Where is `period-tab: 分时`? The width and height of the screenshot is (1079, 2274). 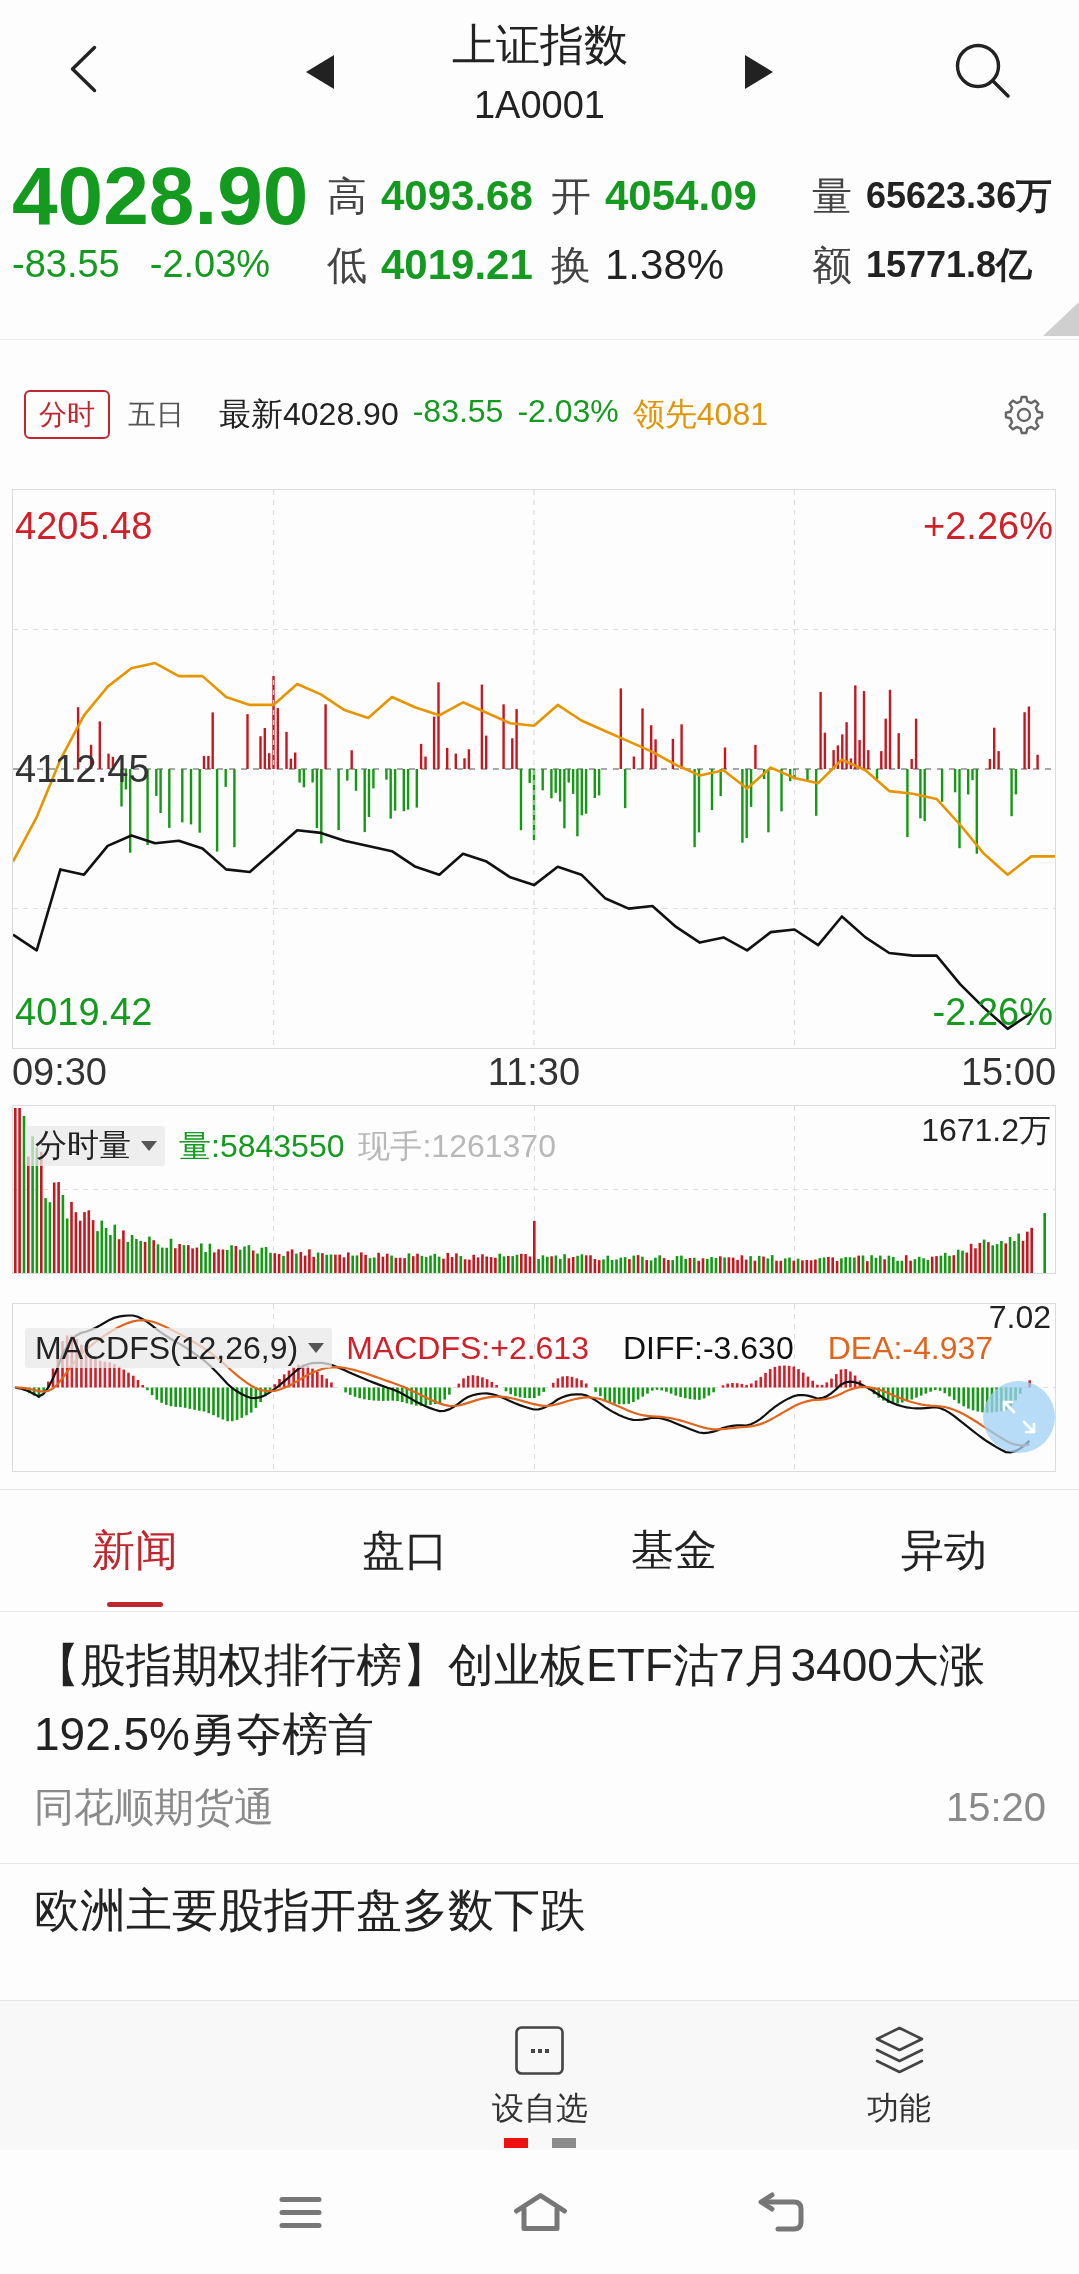 period-tab: 分时 is located at coordinates (67, 414).